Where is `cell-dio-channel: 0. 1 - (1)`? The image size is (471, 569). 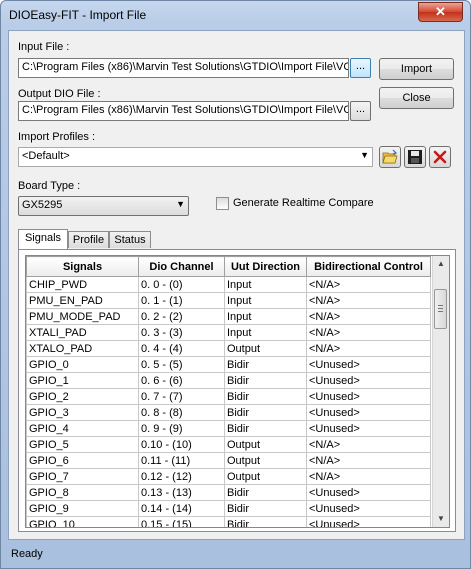
cell-dio-channel: 0. 1 - (1) is located at coordinates (181, 300).